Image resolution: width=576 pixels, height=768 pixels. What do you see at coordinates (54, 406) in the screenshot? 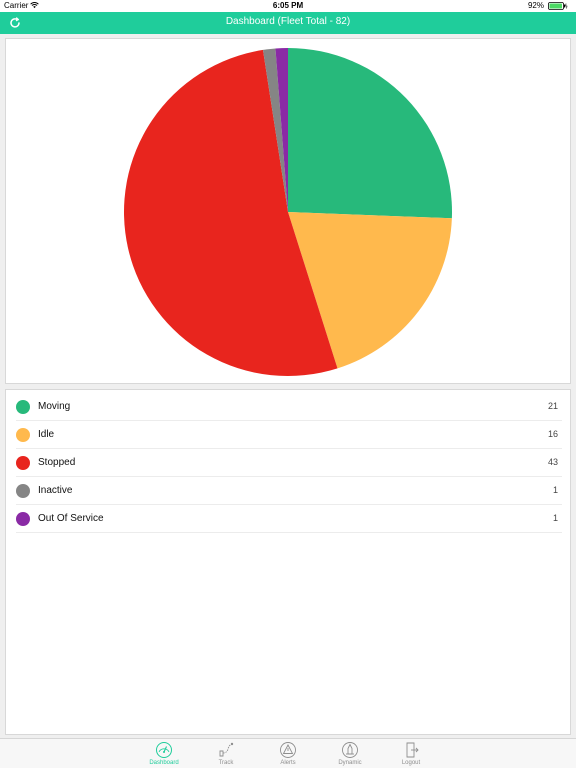
I see `legend-label: Moving` at bounding box center [54, 406].